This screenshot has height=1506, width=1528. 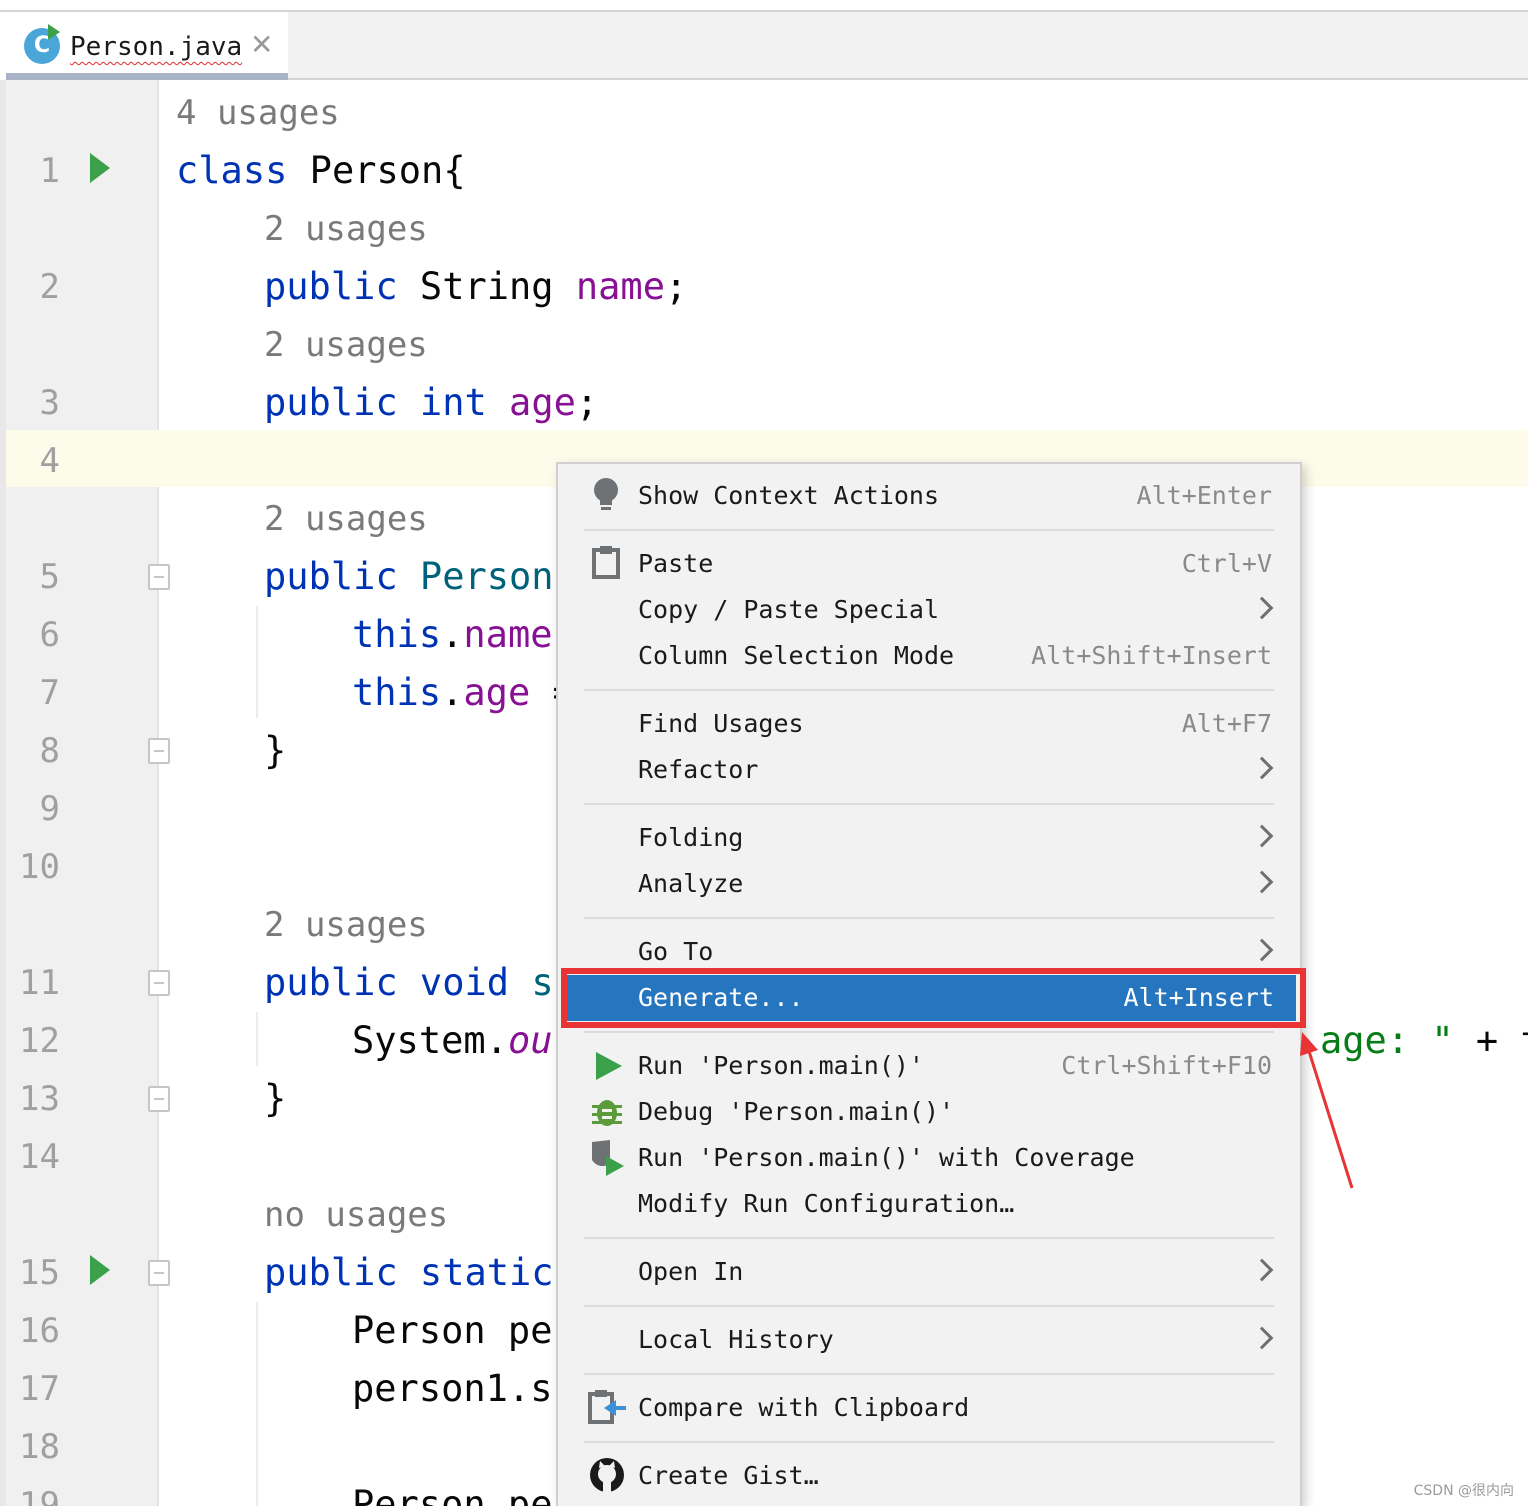 What do you see at coordinates (691, 1271) in the screenshot?
I see `menu-item-label: Open In` at bounding box center [691, 1271].